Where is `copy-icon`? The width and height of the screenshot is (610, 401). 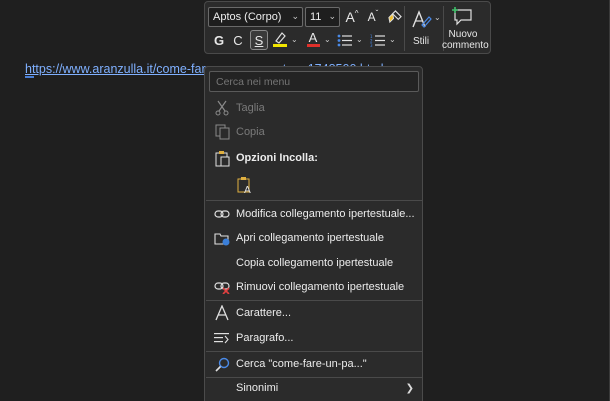
copy-icon is located at coordinates (222, 132).